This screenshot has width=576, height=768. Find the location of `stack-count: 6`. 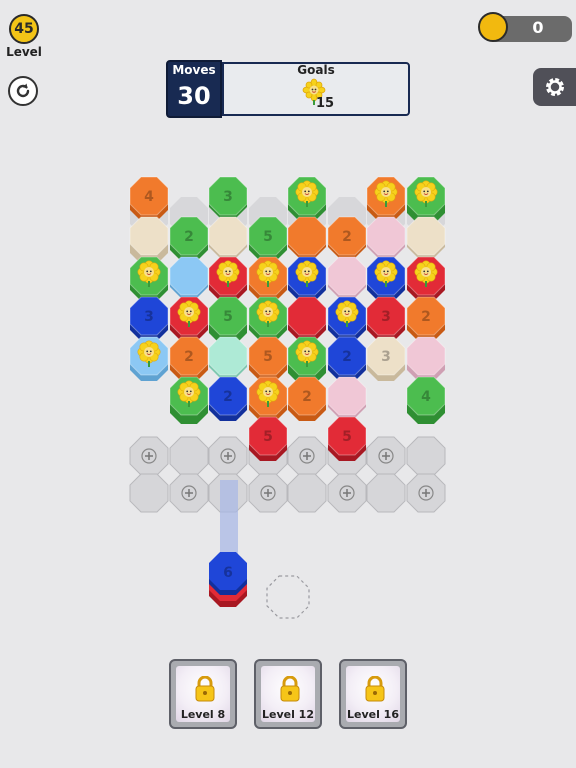

stack-count: 6 is located at coordinates (228, 573).